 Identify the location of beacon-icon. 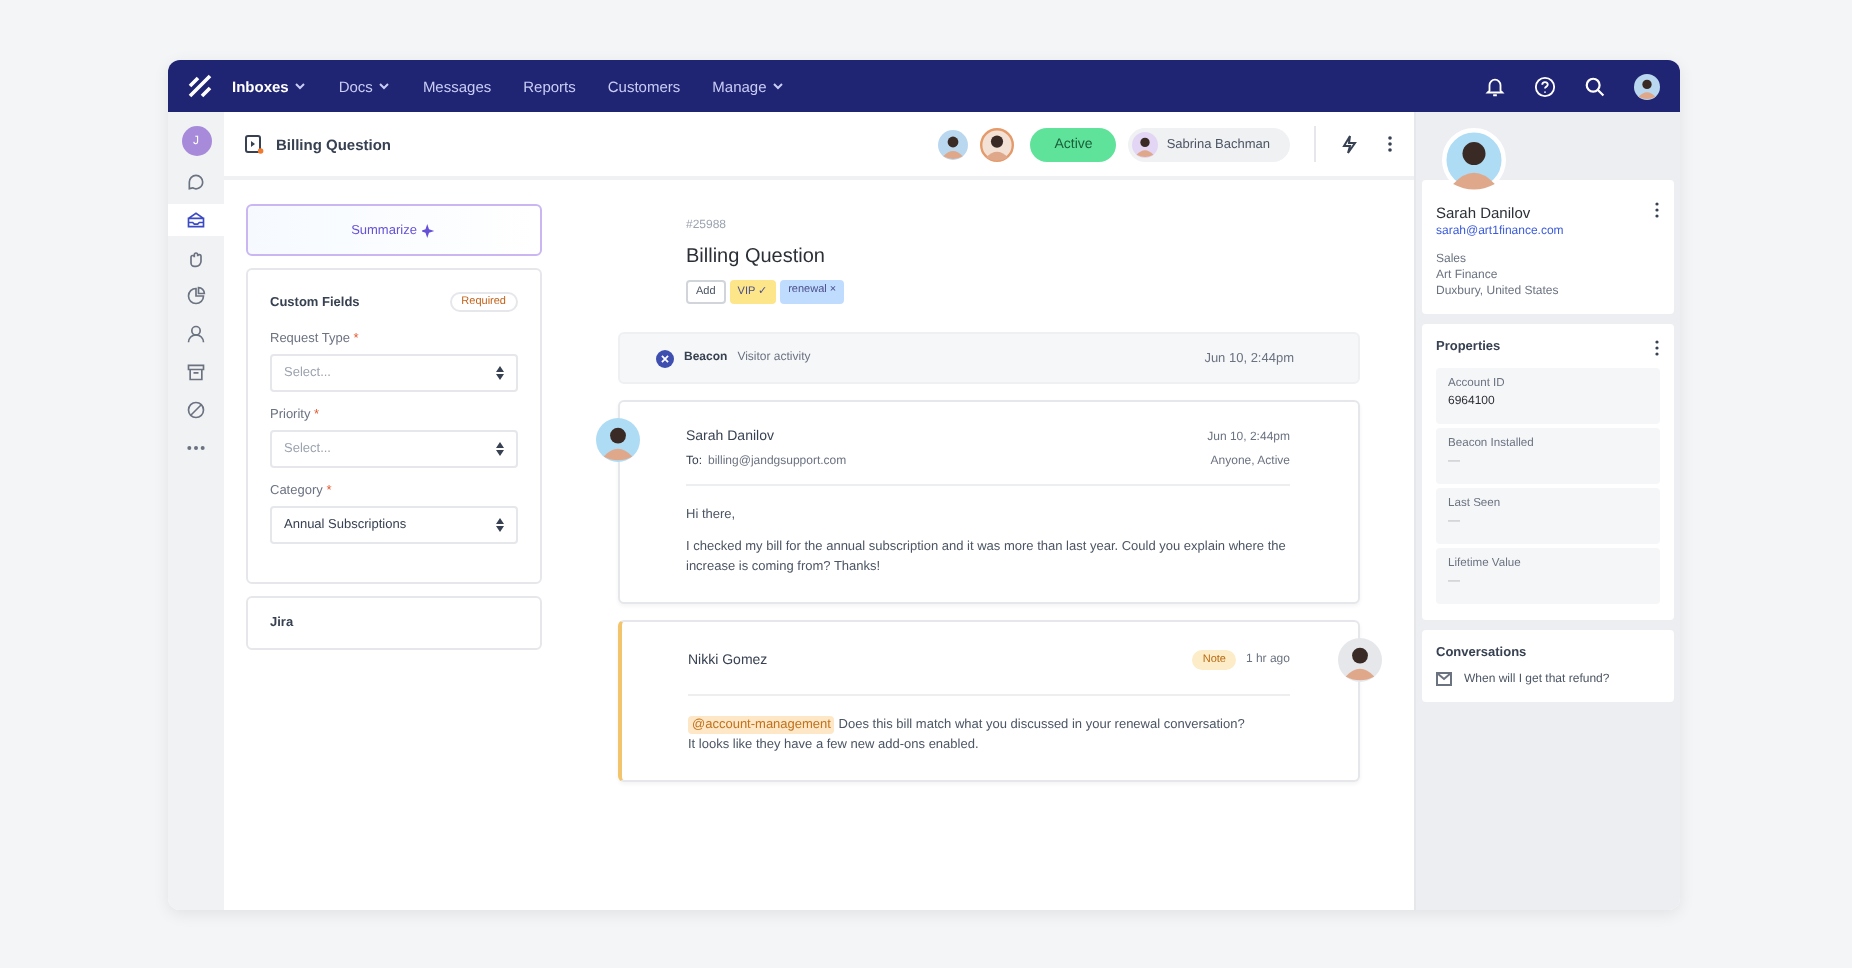
(665, 358).